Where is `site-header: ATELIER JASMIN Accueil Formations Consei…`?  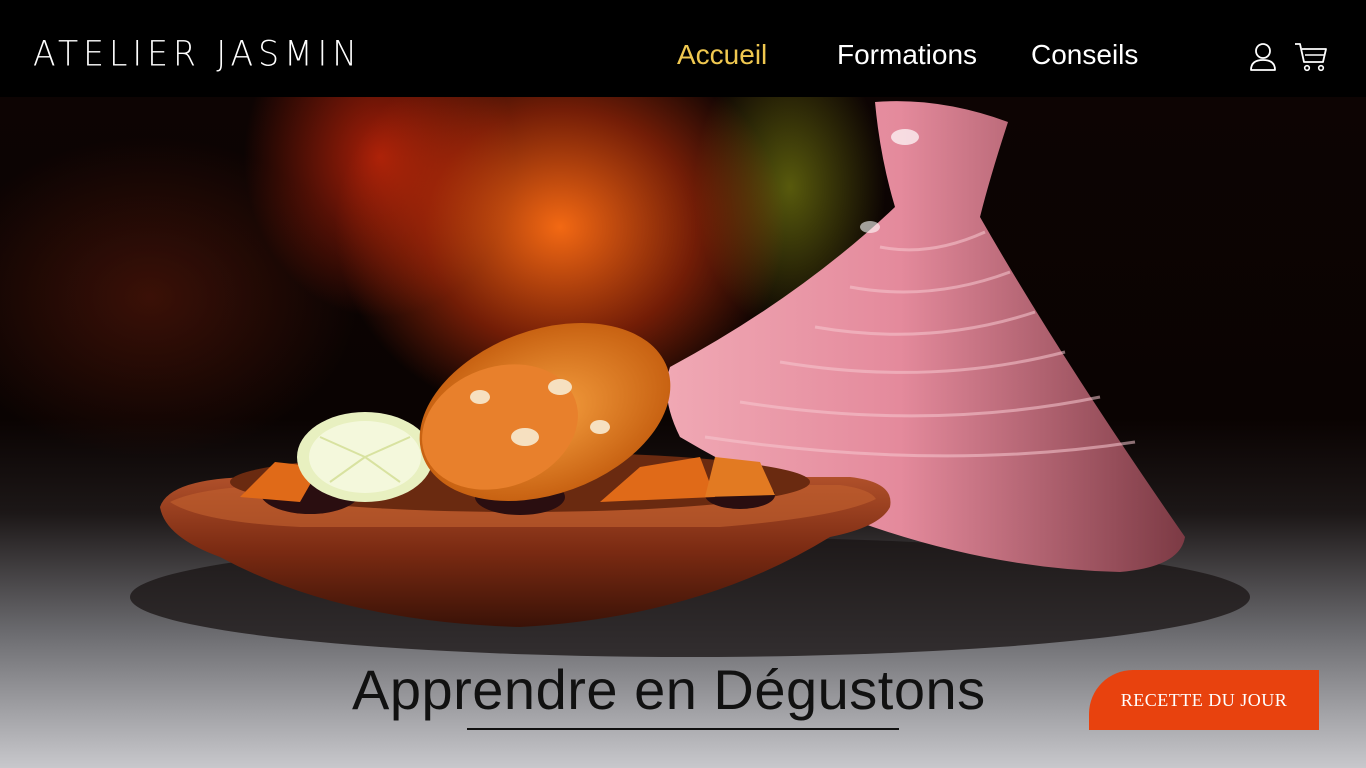 site-header: ATELIER JASMIN Accueil Formations Consei… is located at coordinates (683, 48).